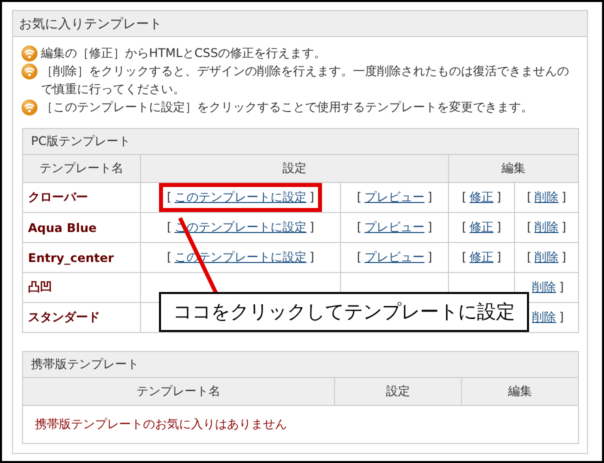 This screenshot has width=604, height=463. I want to click on table-caption: PC版テンプレート, so click(81, 141).